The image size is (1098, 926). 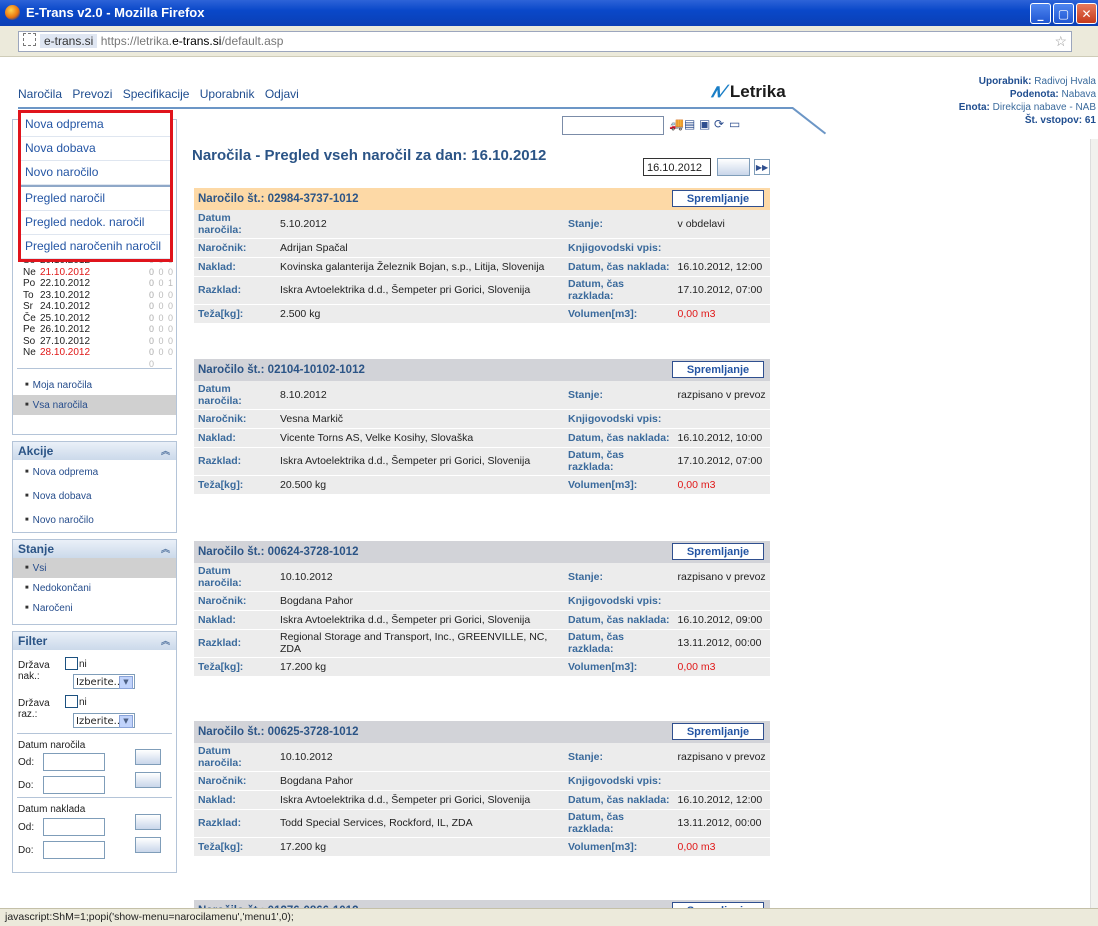 What do you see at coordinates (420, 314) in the screenshot?
I see `order-weight: 2.500 kg` at bounding box center [420, 314].